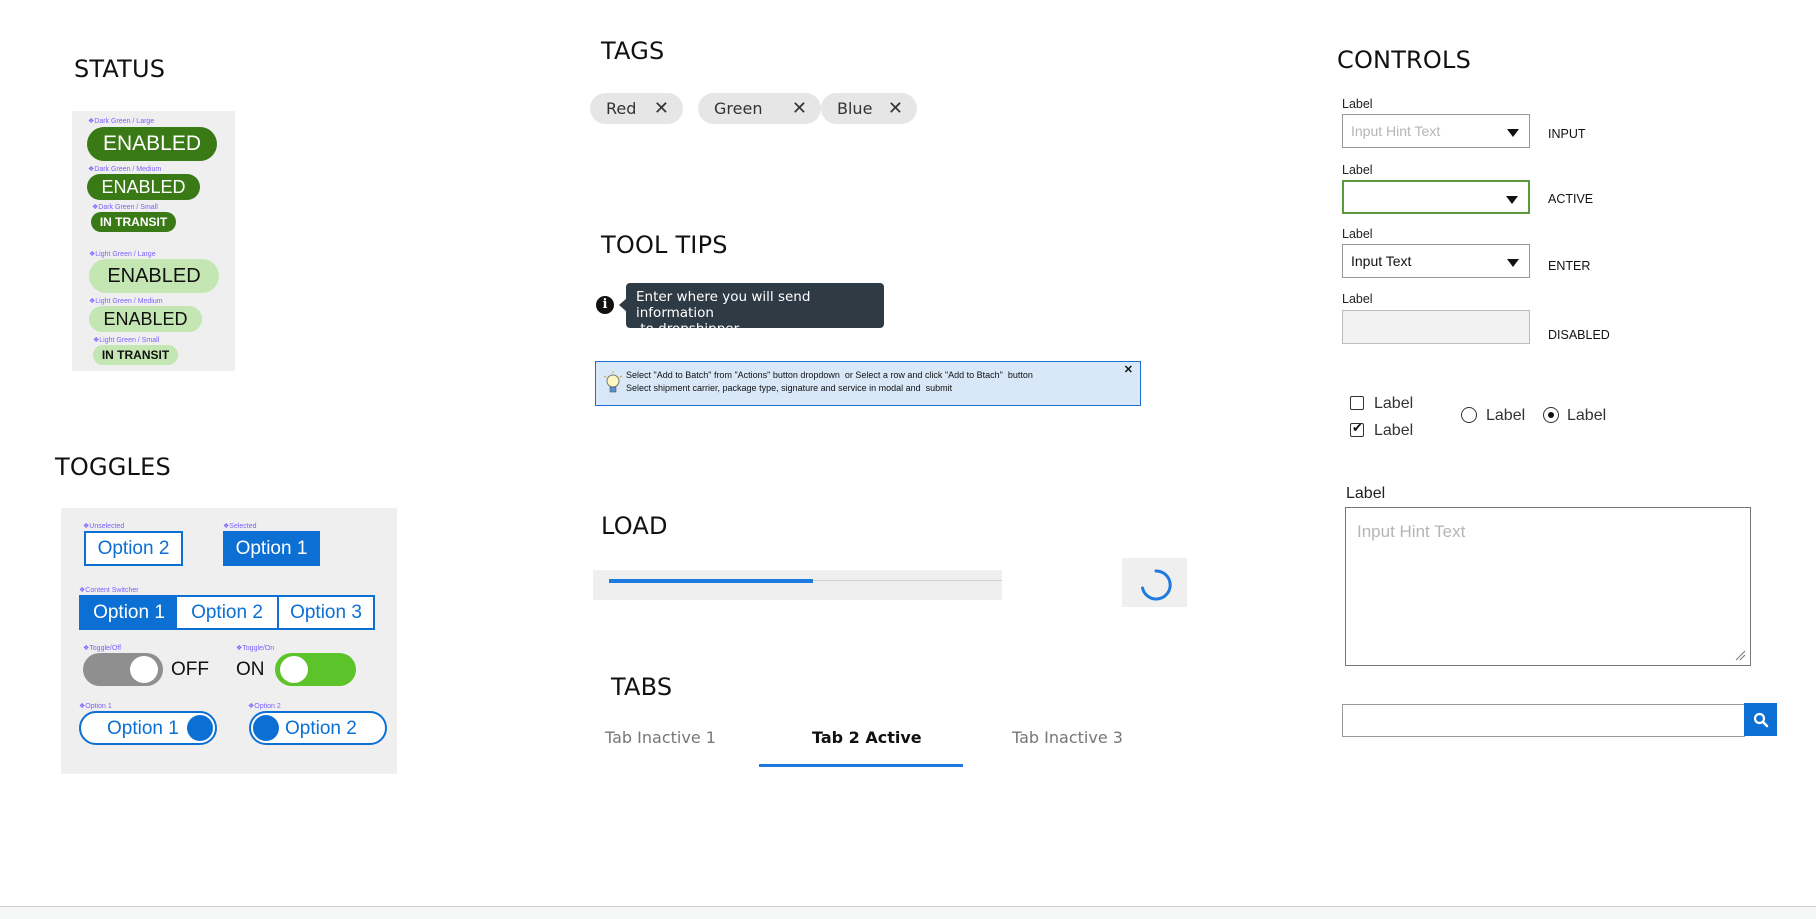  What do you see at coordinates (255, 648) in the screenshot?
I see `toggle-caption: Toggle/On` at bounding box center [255, 648].